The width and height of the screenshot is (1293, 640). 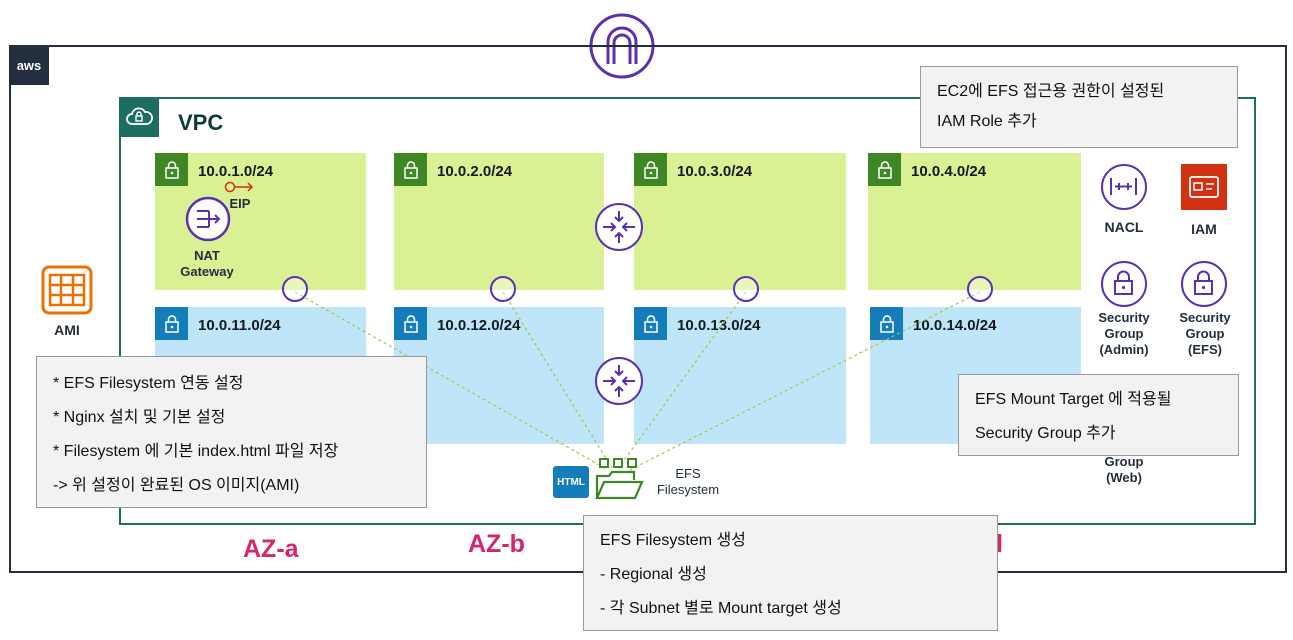 What do you see at coordinates (1204, 284) in the screenshot?
I see `security-group-efs-icon` at bounding box center [1204, 284].